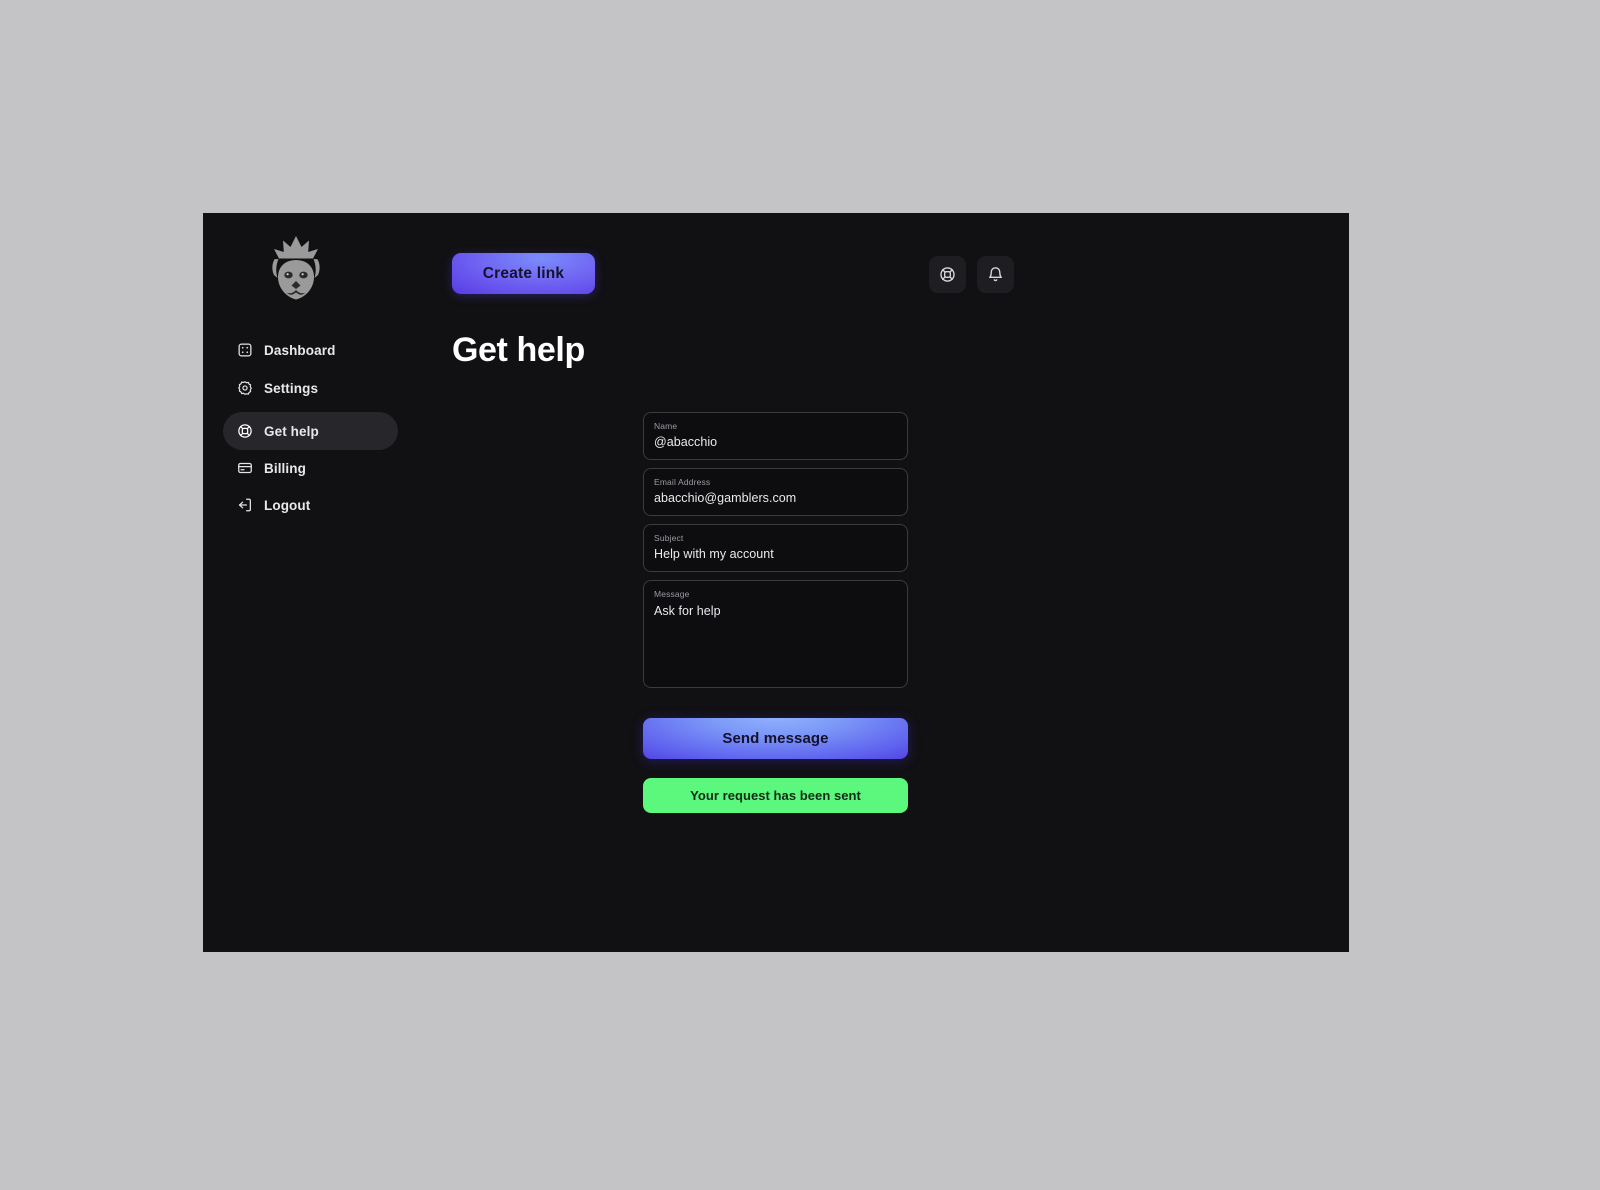 The image size is (1600, 1190). What do you see at coordinates (686, 442) in the screenshot?
I see `name-field-value: @abacchio` at bounding box center [686, 442].